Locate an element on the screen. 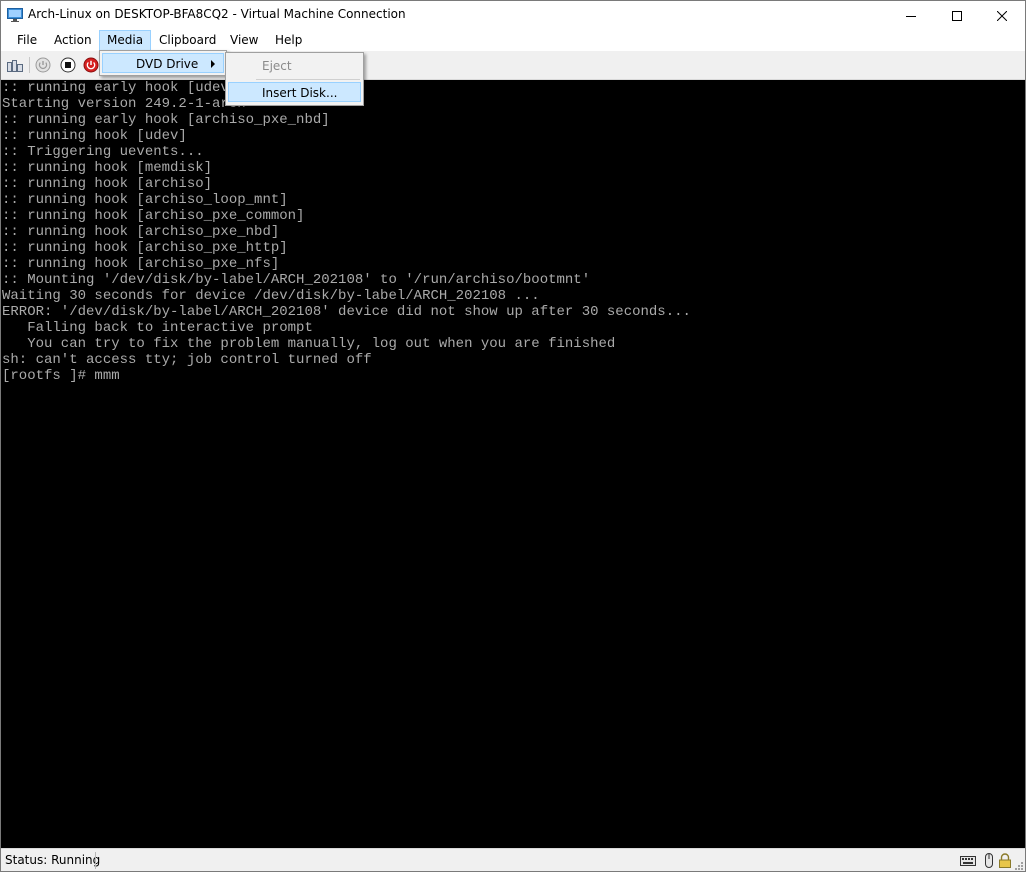  menu-clipboard: Clipboard is located at coordinates (187, 40).